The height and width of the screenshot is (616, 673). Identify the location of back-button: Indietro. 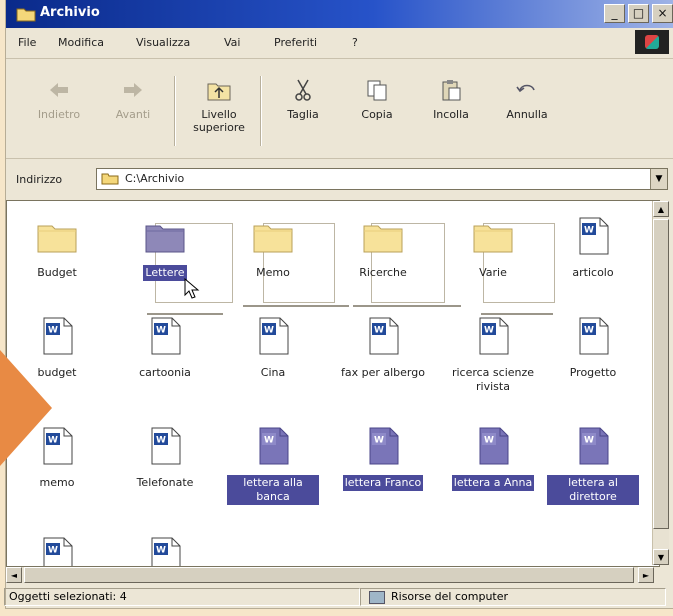
(59, 99).